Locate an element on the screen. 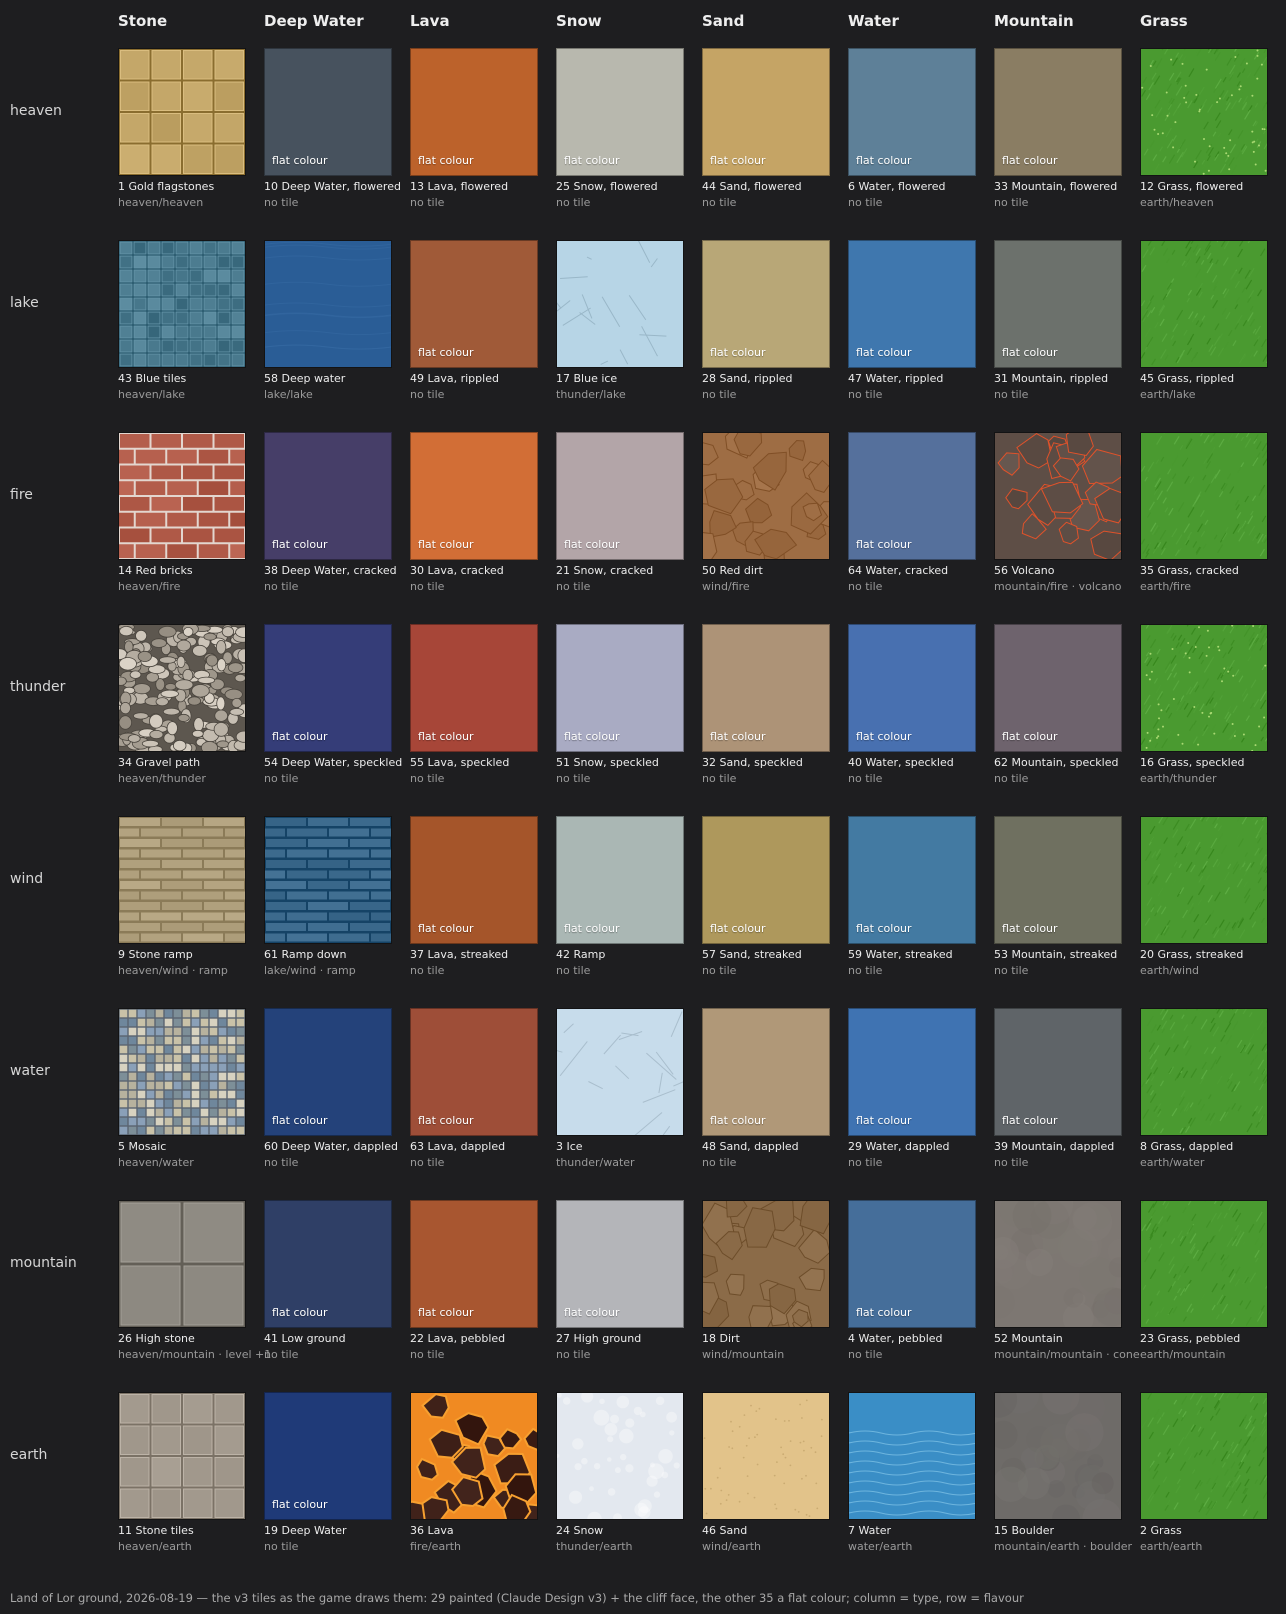 The width and height of the screenshot is (1286, 1614). tile-subtitle: earth/water is located at coordinates (1172, 1162).